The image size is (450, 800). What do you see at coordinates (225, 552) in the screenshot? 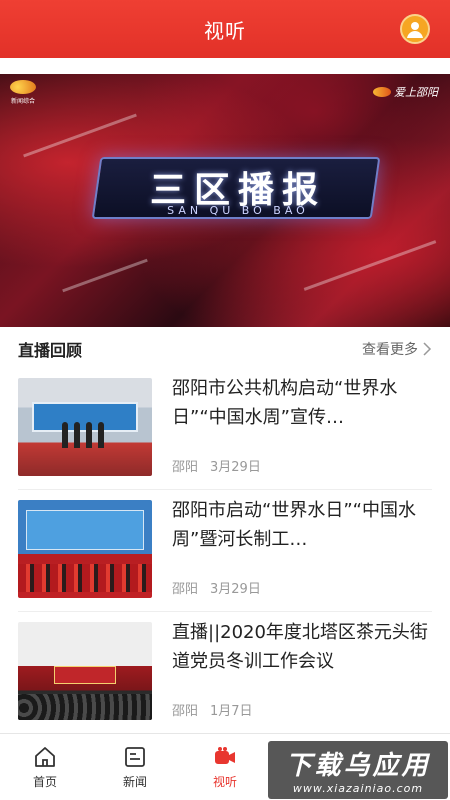
I see `list-item: 邵阳市启动“世界水日”“中国水周”暨河长制工… 邵阳 3月29日` at bounding box center [225, 552].